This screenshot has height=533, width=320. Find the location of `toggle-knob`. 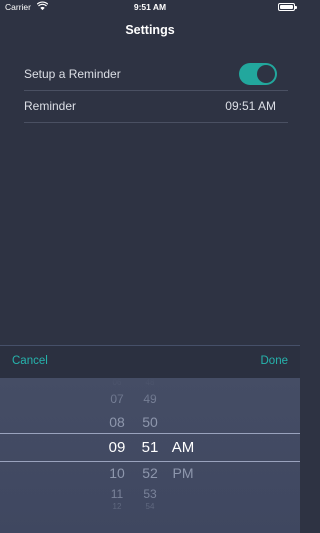

toggle-knob is located at coordinates (266, 74).